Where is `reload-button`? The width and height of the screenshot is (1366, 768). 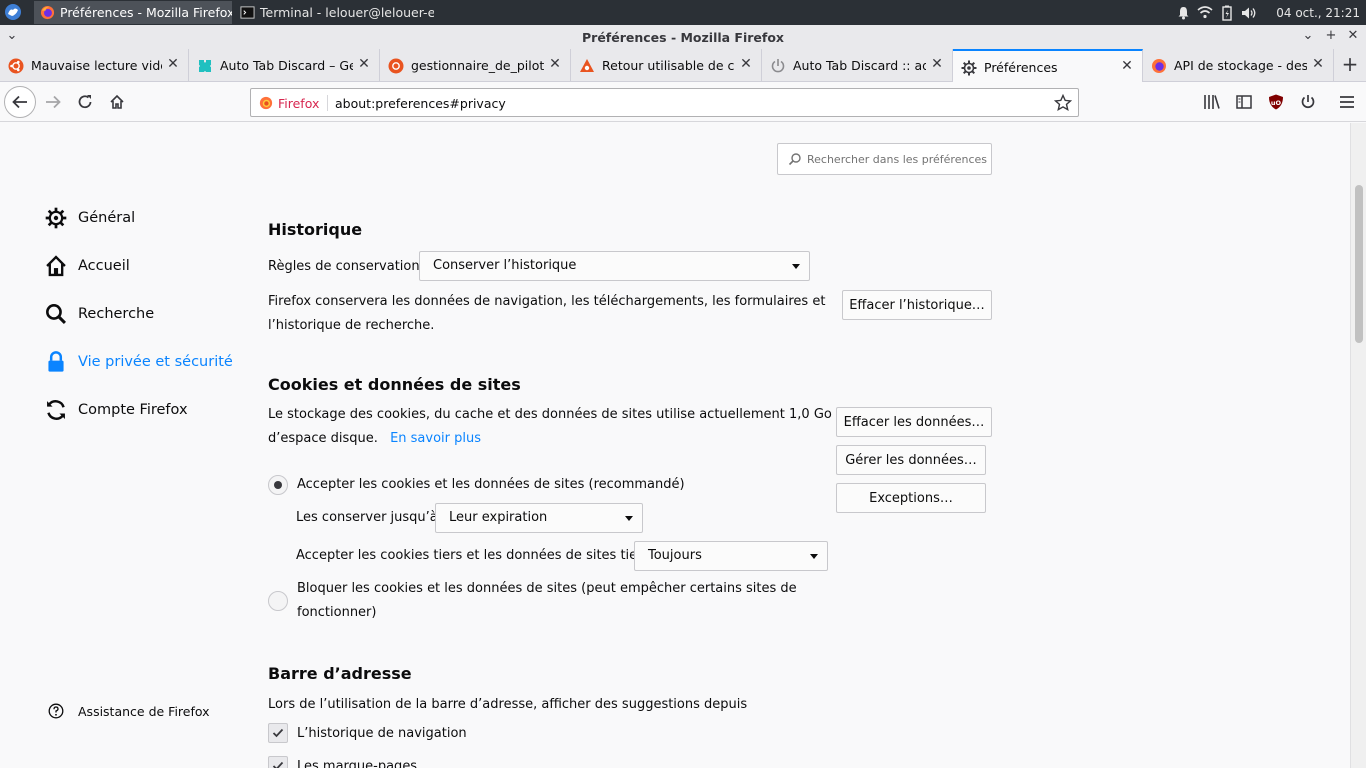 reload-button is located at coordinates (85, 102).